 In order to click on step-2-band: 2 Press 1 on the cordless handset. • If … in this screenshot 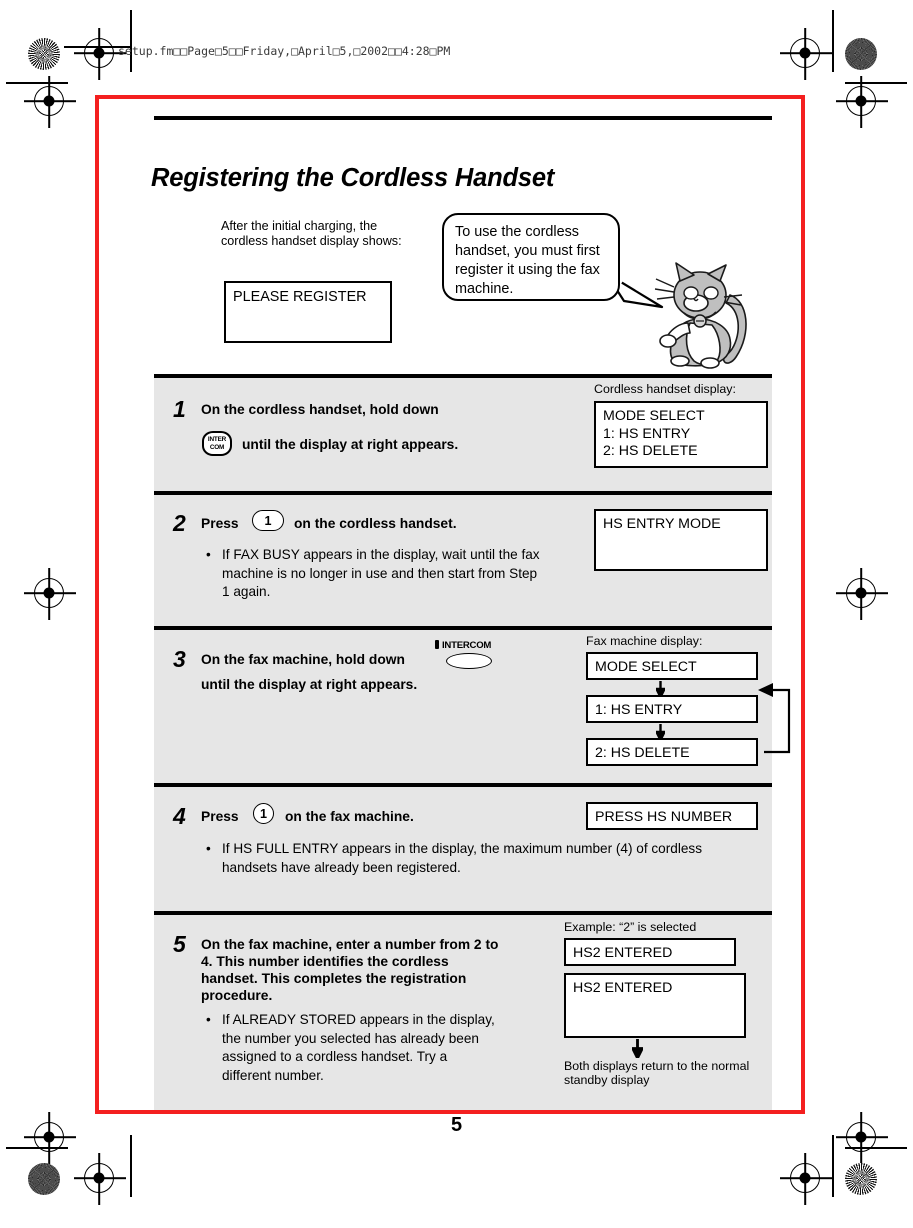, I will do `click(463, 558)`.